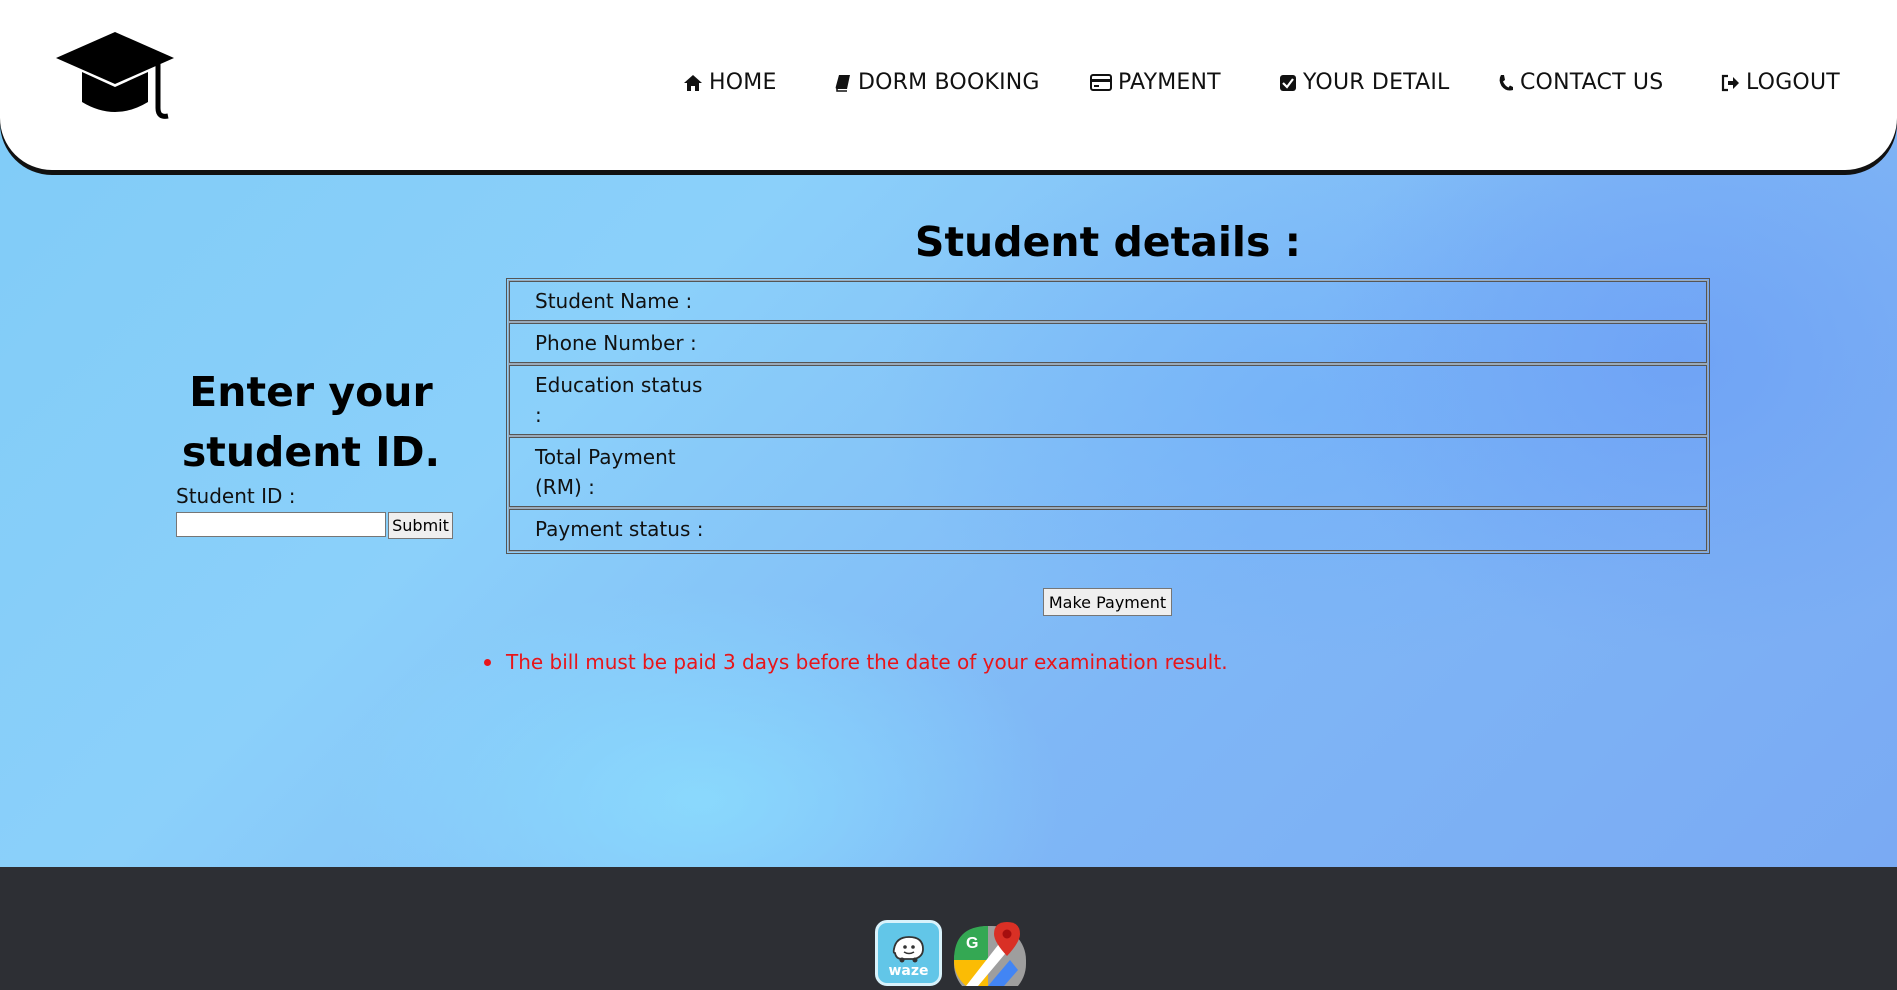 This screenshot has width=1897, height=990. I want to click on waze-icon: waze, so click(908, 953).